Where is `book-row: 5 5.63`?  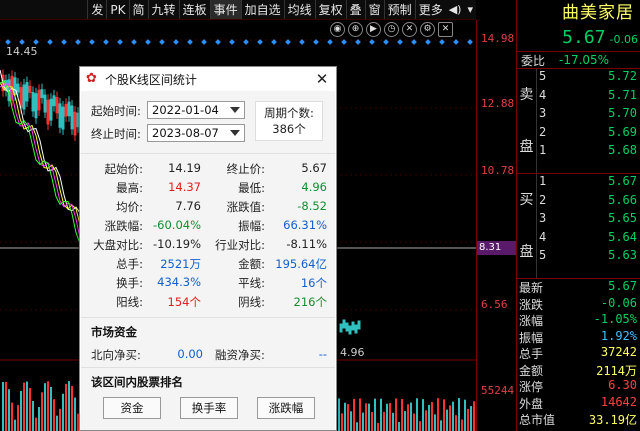
book-row: 5 5.63 is located at coordinates (588, 257).